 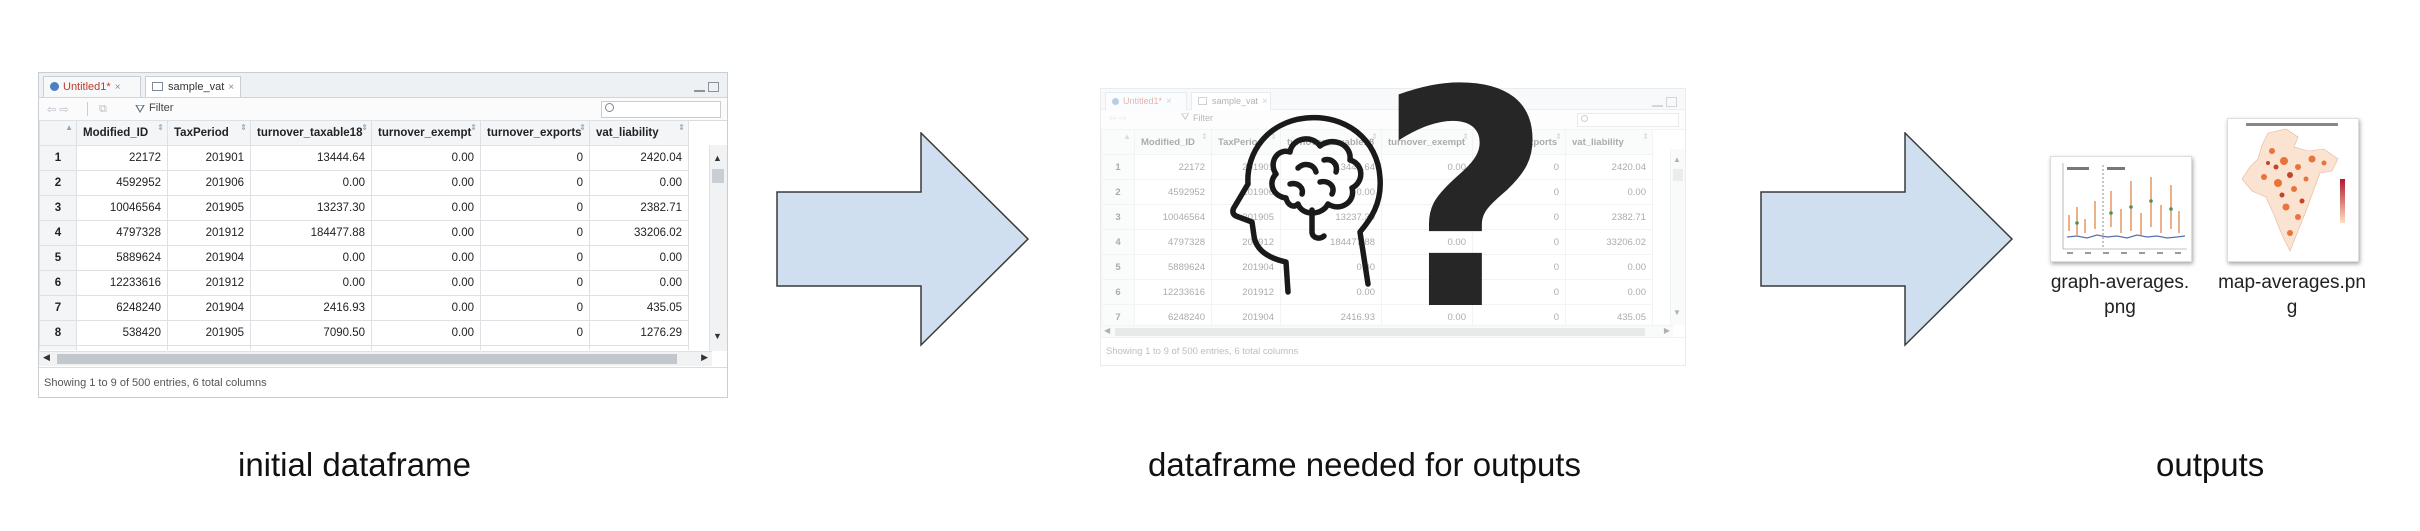 I want to click on table-cell: 13237.30, so click(x=311, y=208).